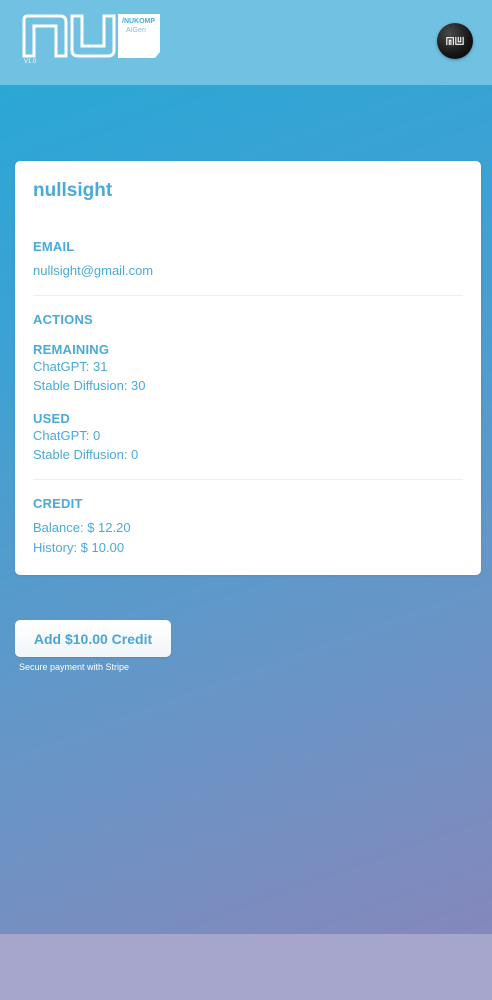 The image size is (492, 1000). I want to click on nu-avatar-icon, so click(455, 41).